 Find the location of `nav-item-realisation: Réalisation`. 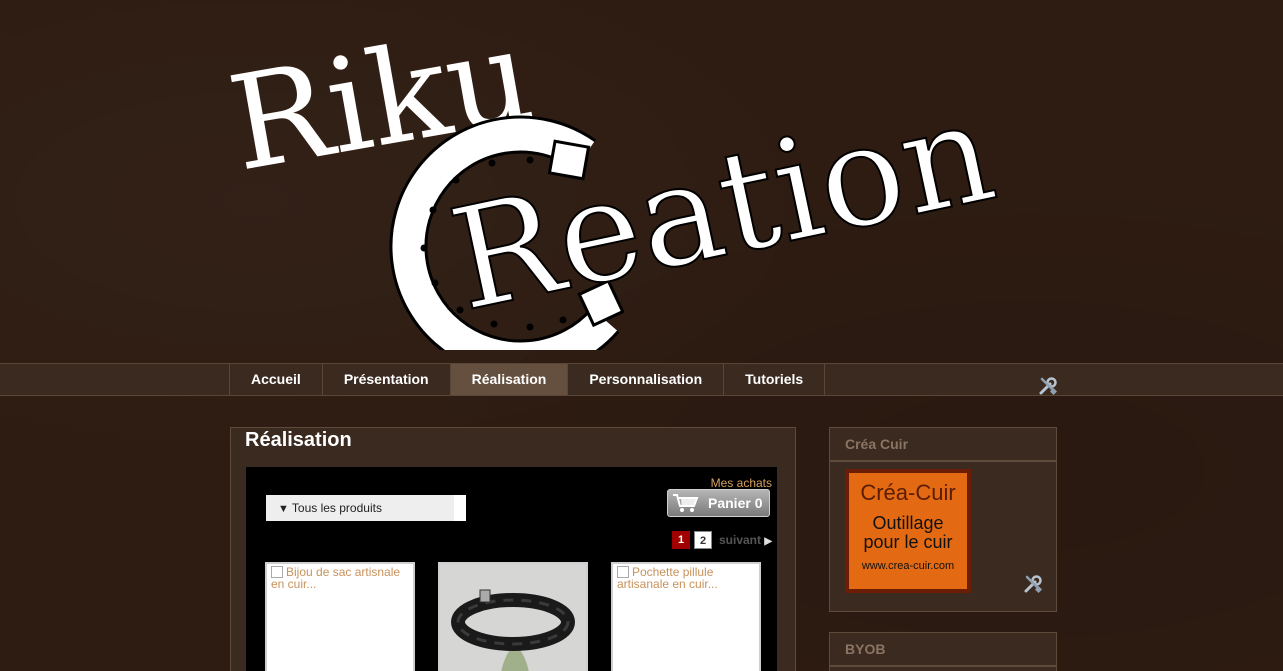

nav-item-realisation: Réalisation is located at coordinates (509, 379).